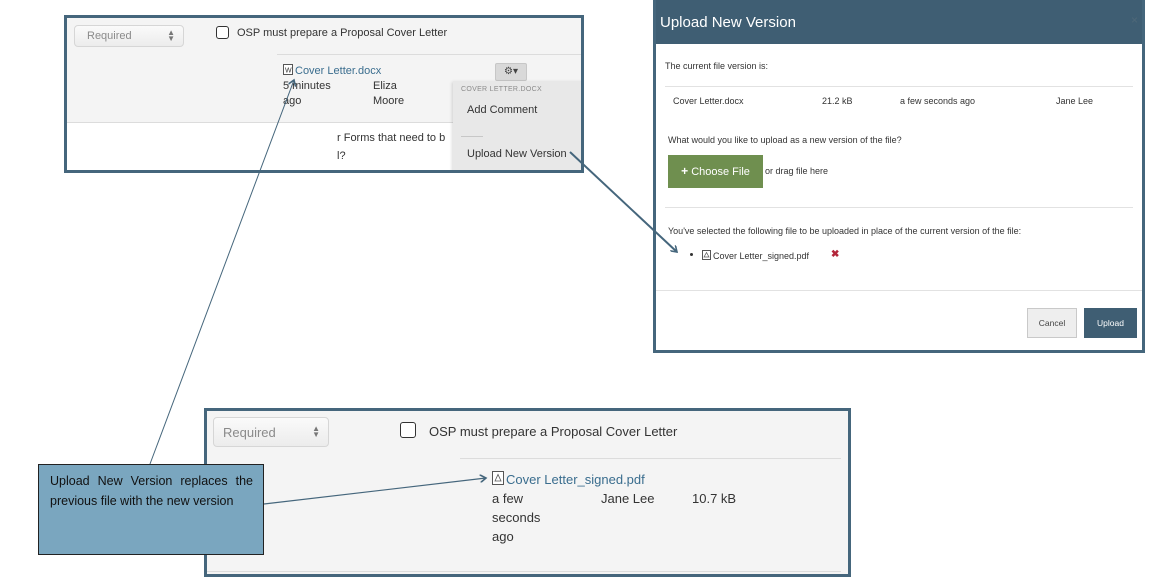 This screenshot has width=1169, height=586. I want to click on close-icon: ×, so click(1134, 20).